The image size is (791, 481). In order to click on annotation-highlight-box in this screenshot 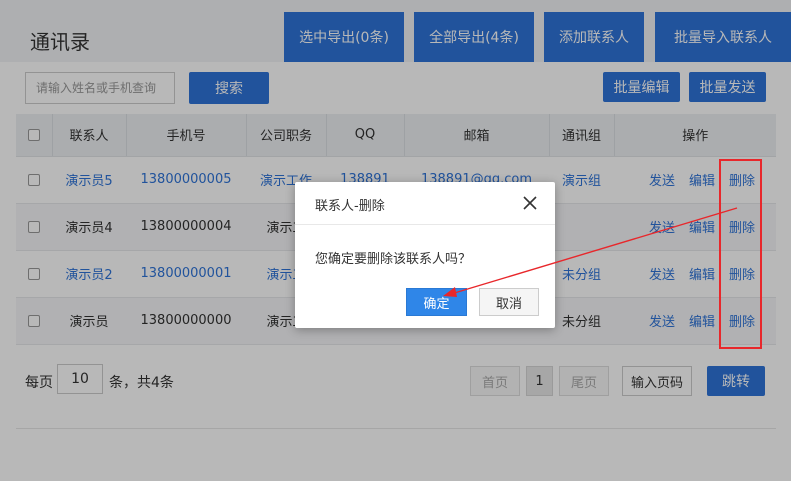, I will do `click(740, 254)`.